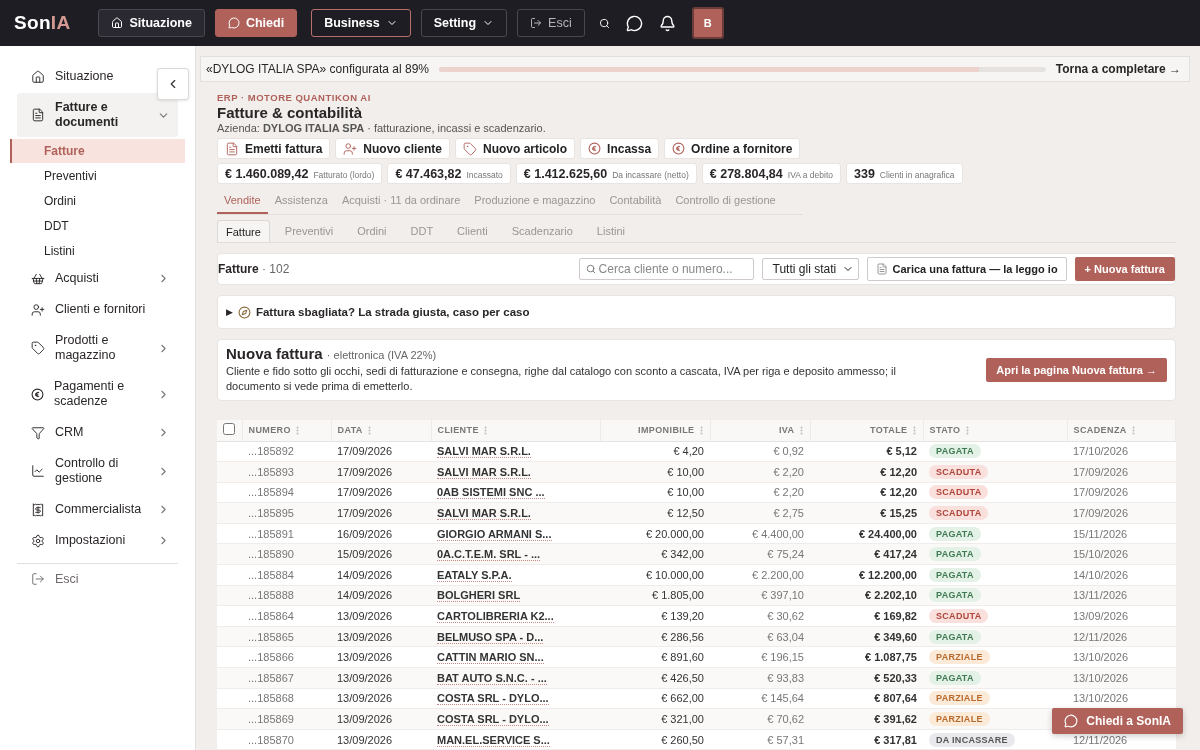  I want to click on client-link: EATALY S.P.A., so click(474, 575).